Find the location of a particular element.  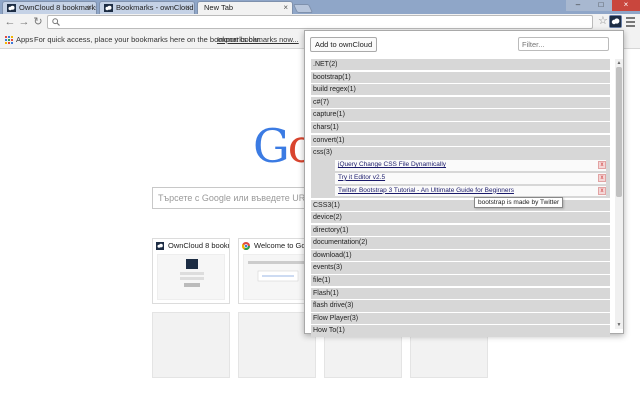

owncloud-extension-button is located at coordinates (615, 21).